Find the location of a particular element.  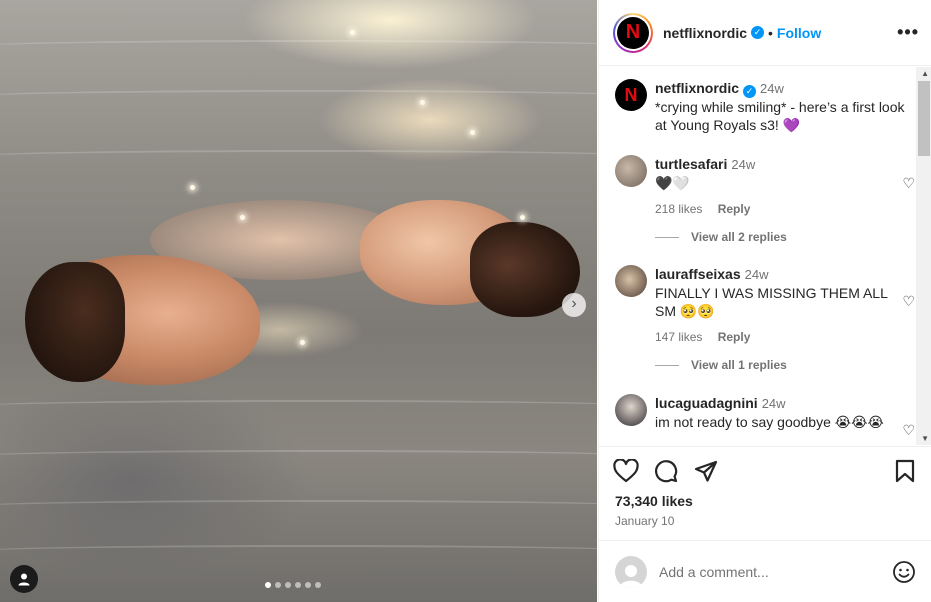

post-date: January 10 is located at coordinates (644, 521).